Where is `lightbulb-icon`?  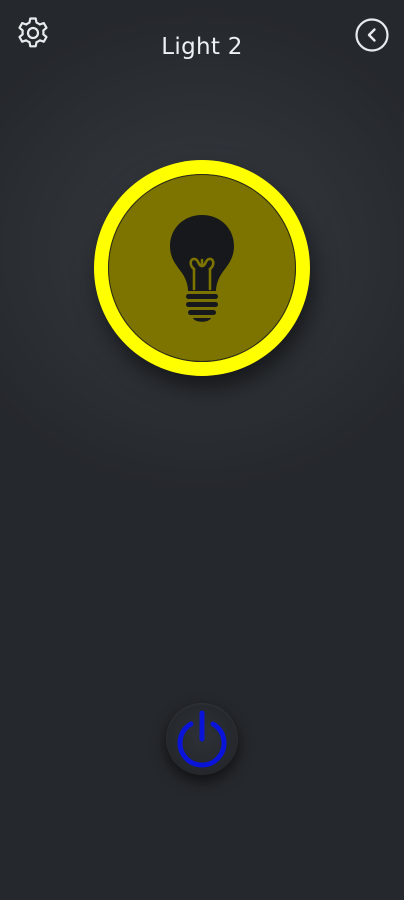
lightbulb-icon is located at coordinates (202, 268).